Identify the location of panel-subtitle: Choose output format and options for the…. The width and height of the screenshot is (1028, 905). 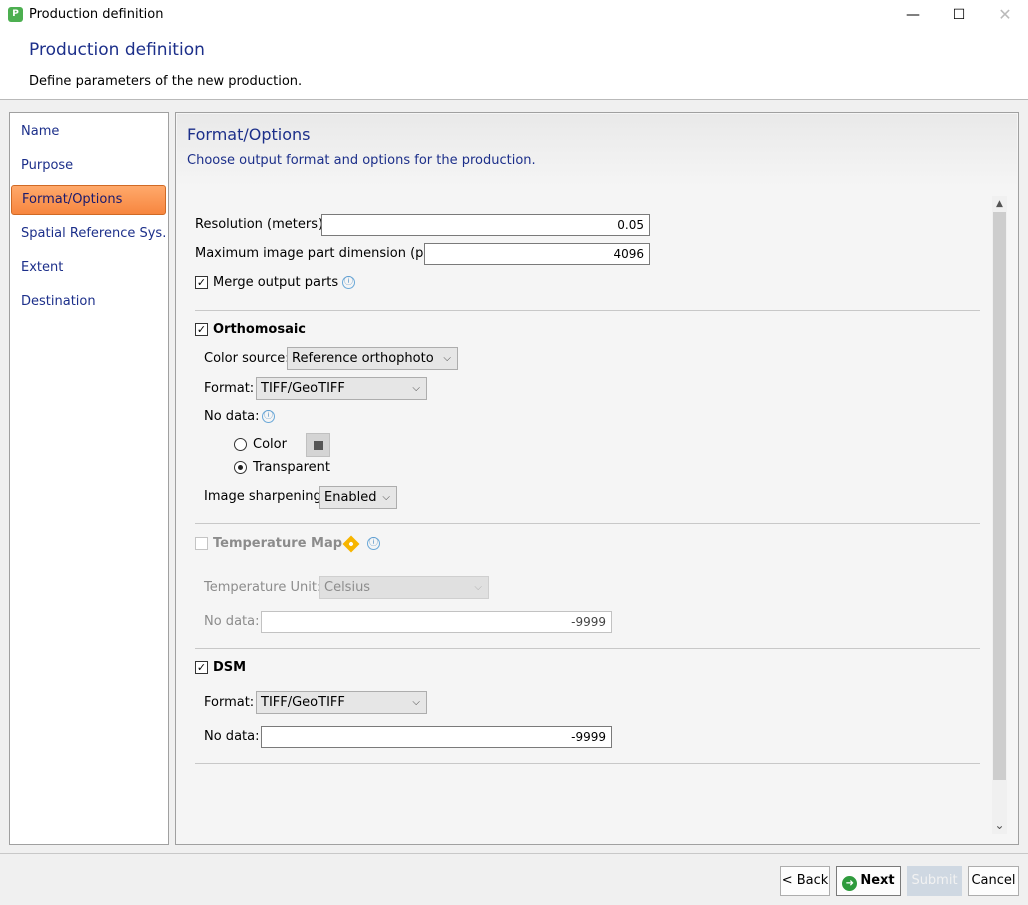
(361, 160).